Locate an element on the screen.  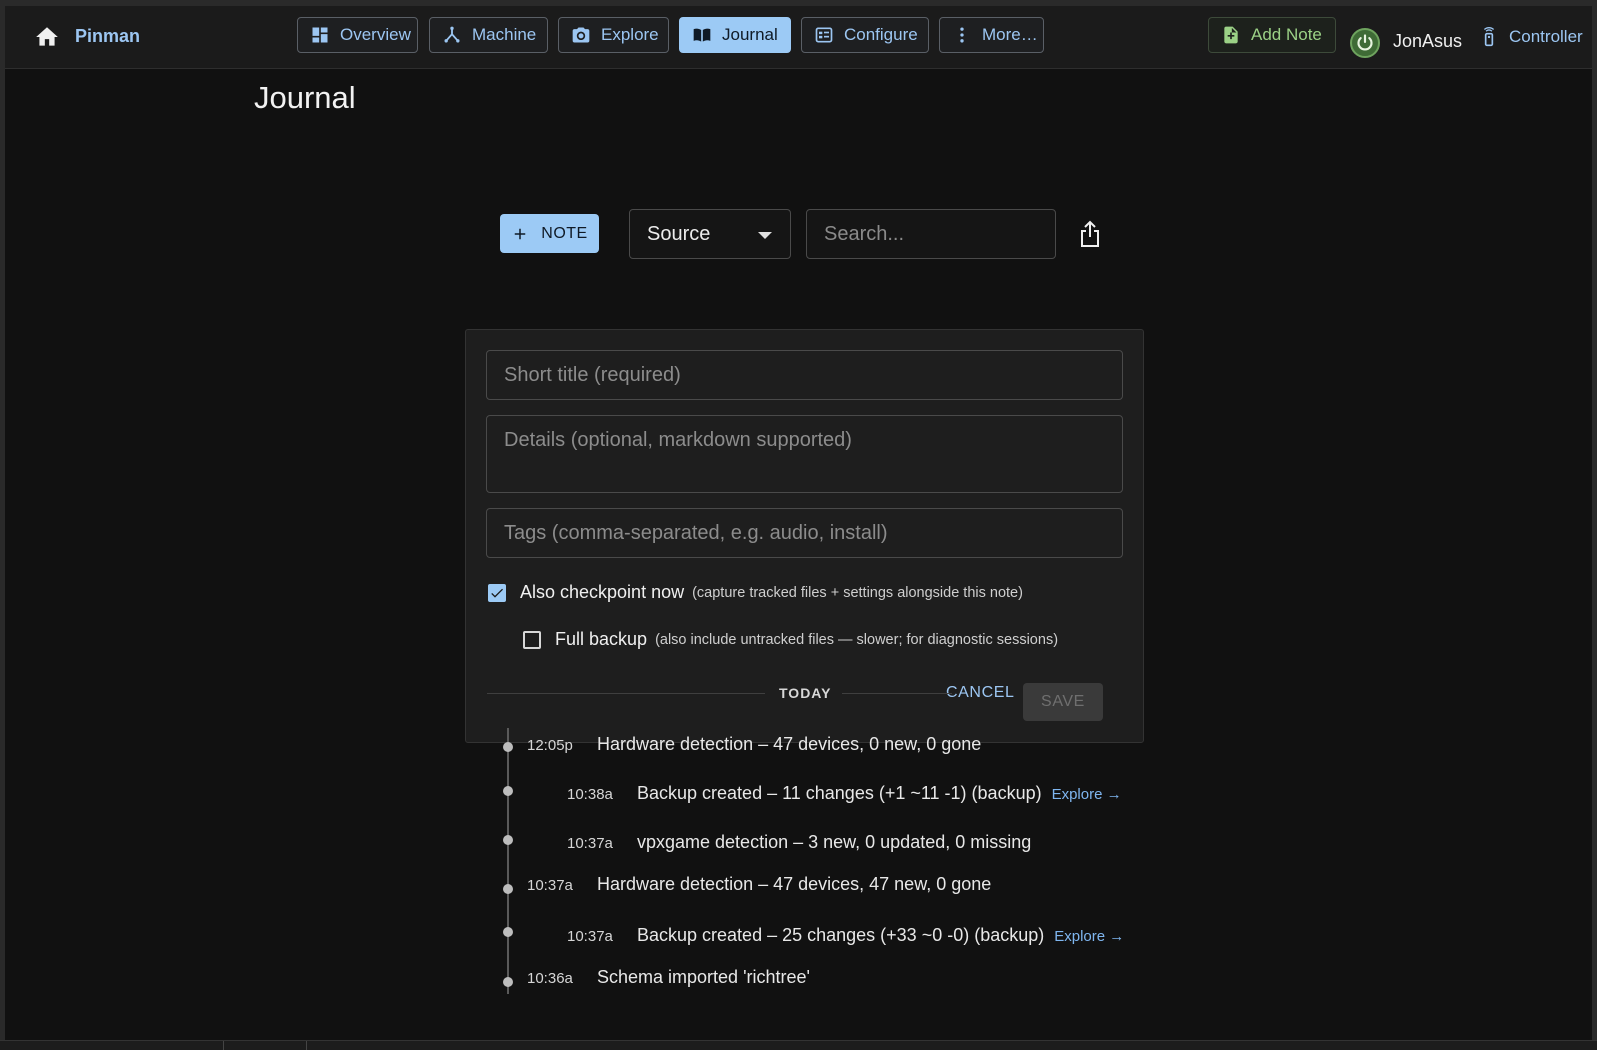
controller-link: Controller is located at coordinates (1531, 37).